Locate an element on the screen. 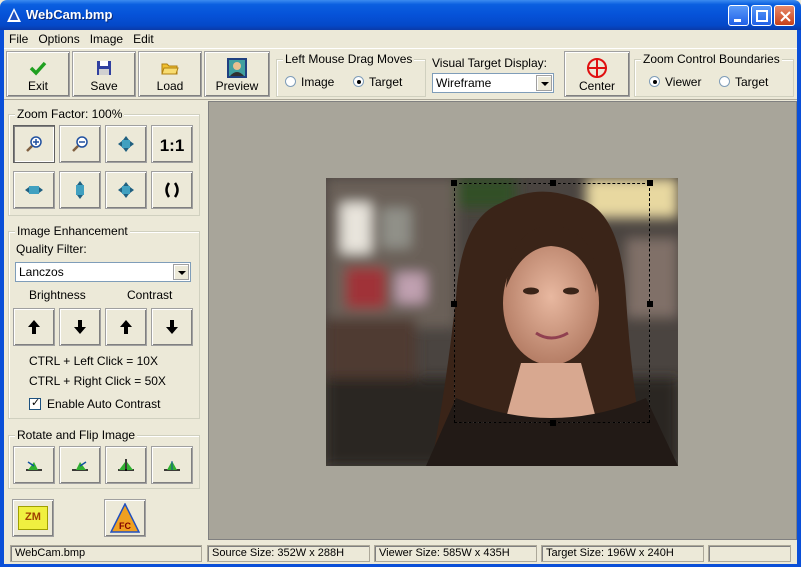  exit-button: Exit is located at coordinates (38, 74).